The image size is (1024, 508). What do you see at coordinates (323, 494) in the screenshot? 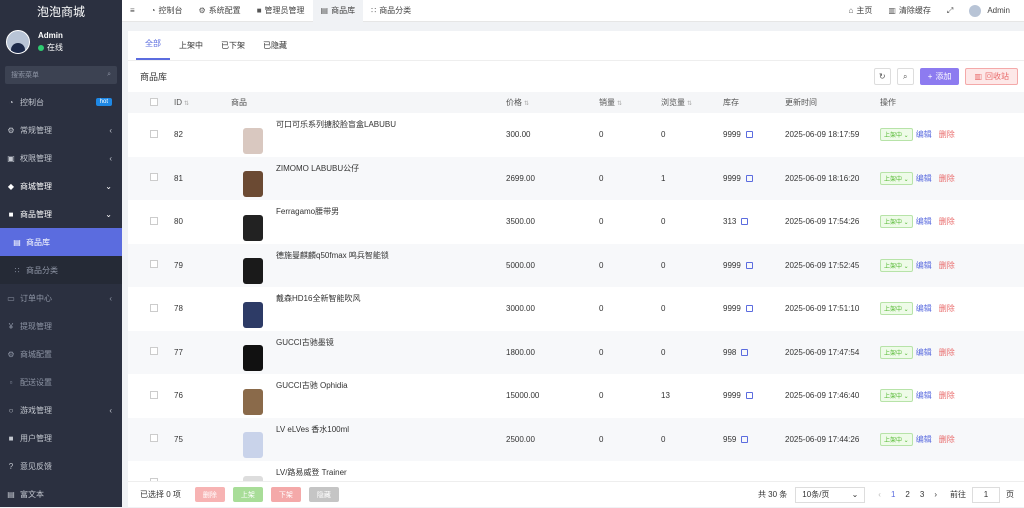
I see `batch-hide-button: 隐藏` at bounding box center [323, 494].